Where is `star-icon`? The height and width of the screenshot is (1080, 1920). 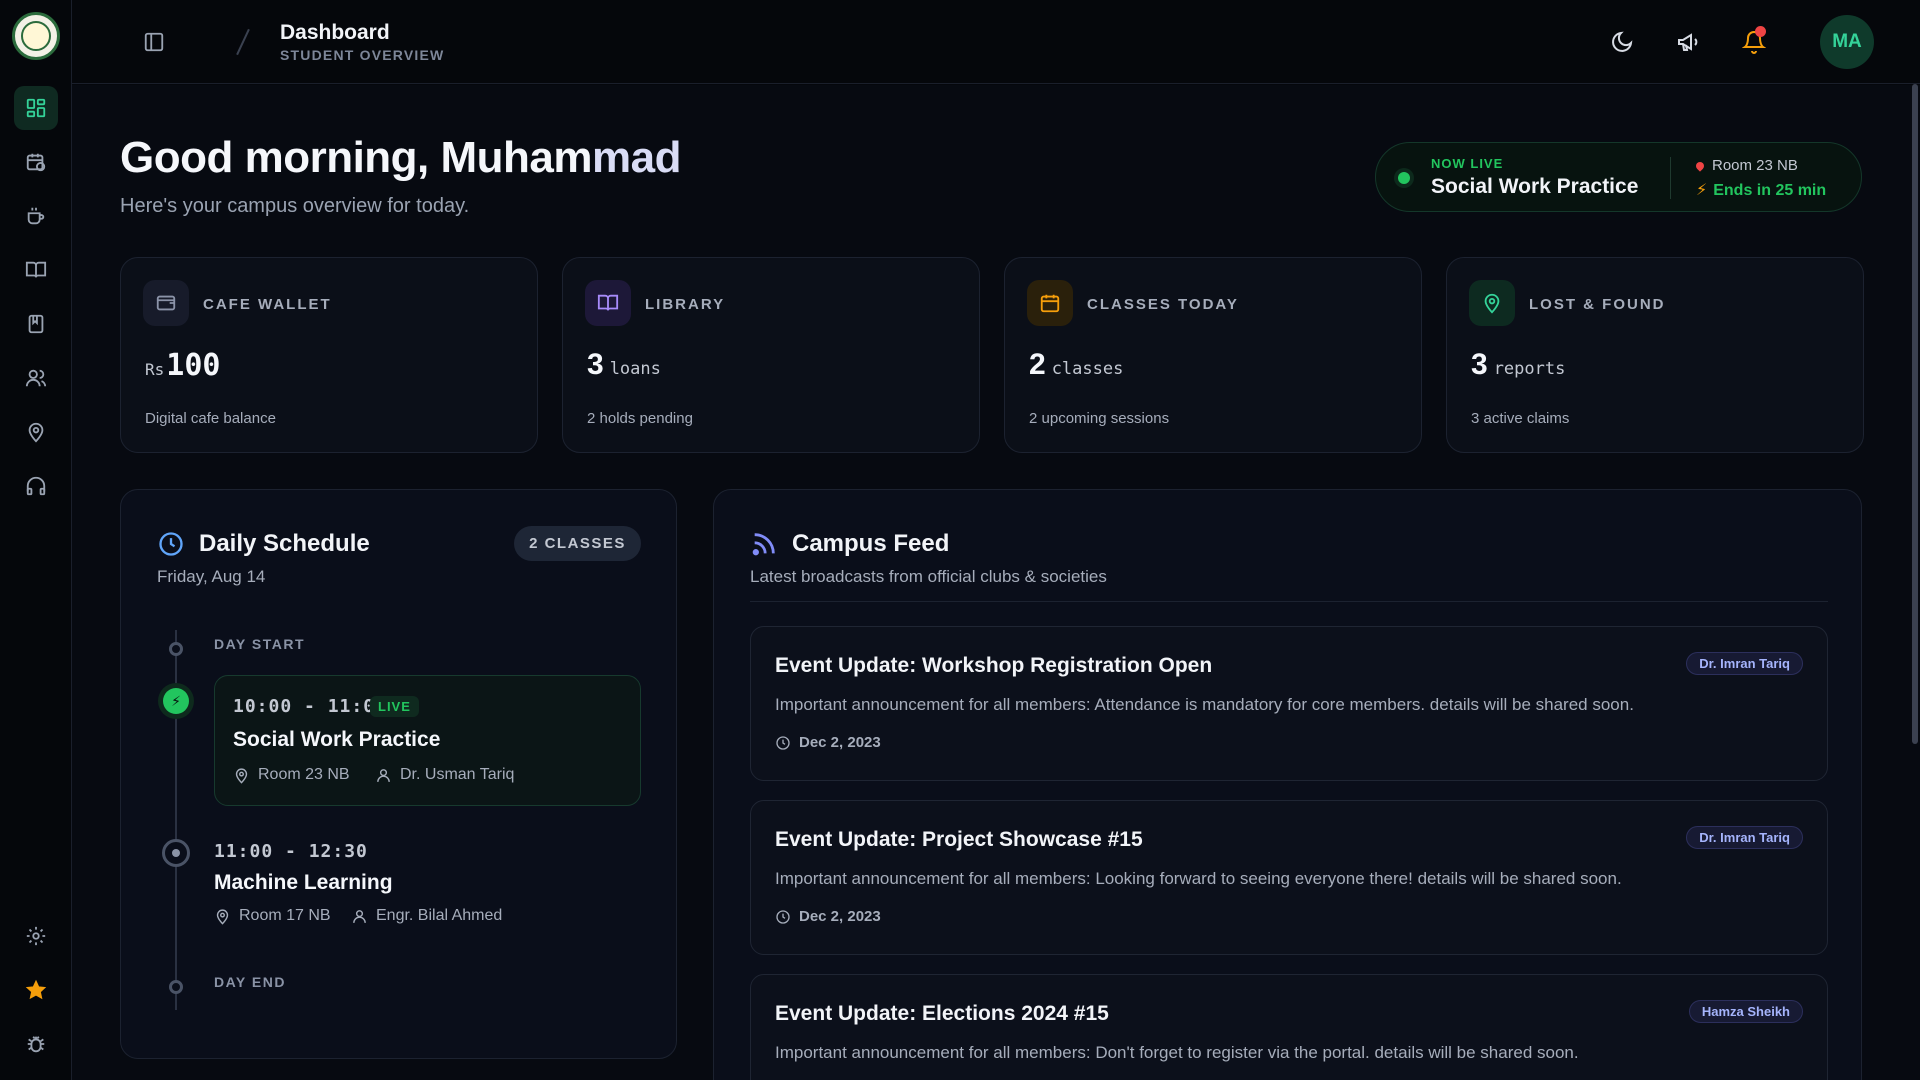 star-icon is located at coordinates (36, 989).